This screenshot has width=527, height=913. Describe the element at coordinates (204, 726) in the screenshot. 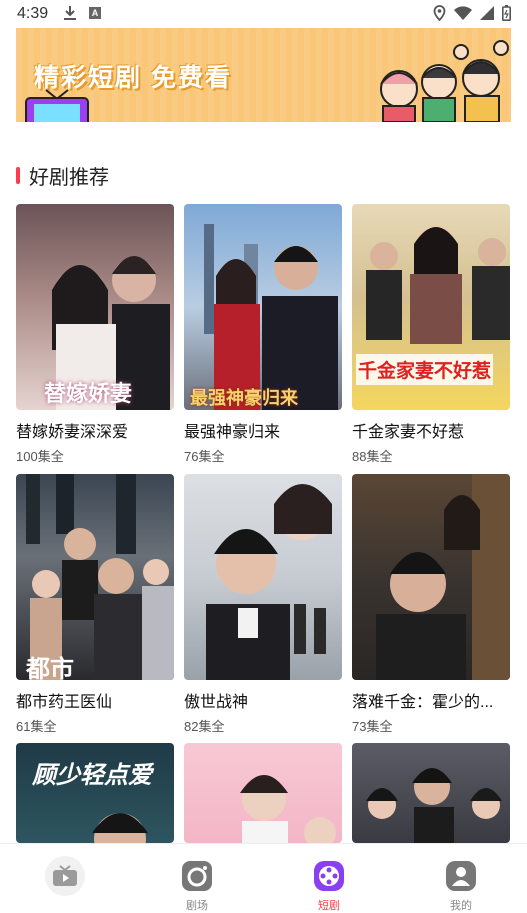

I see `episode-count: 82集全` at that location.